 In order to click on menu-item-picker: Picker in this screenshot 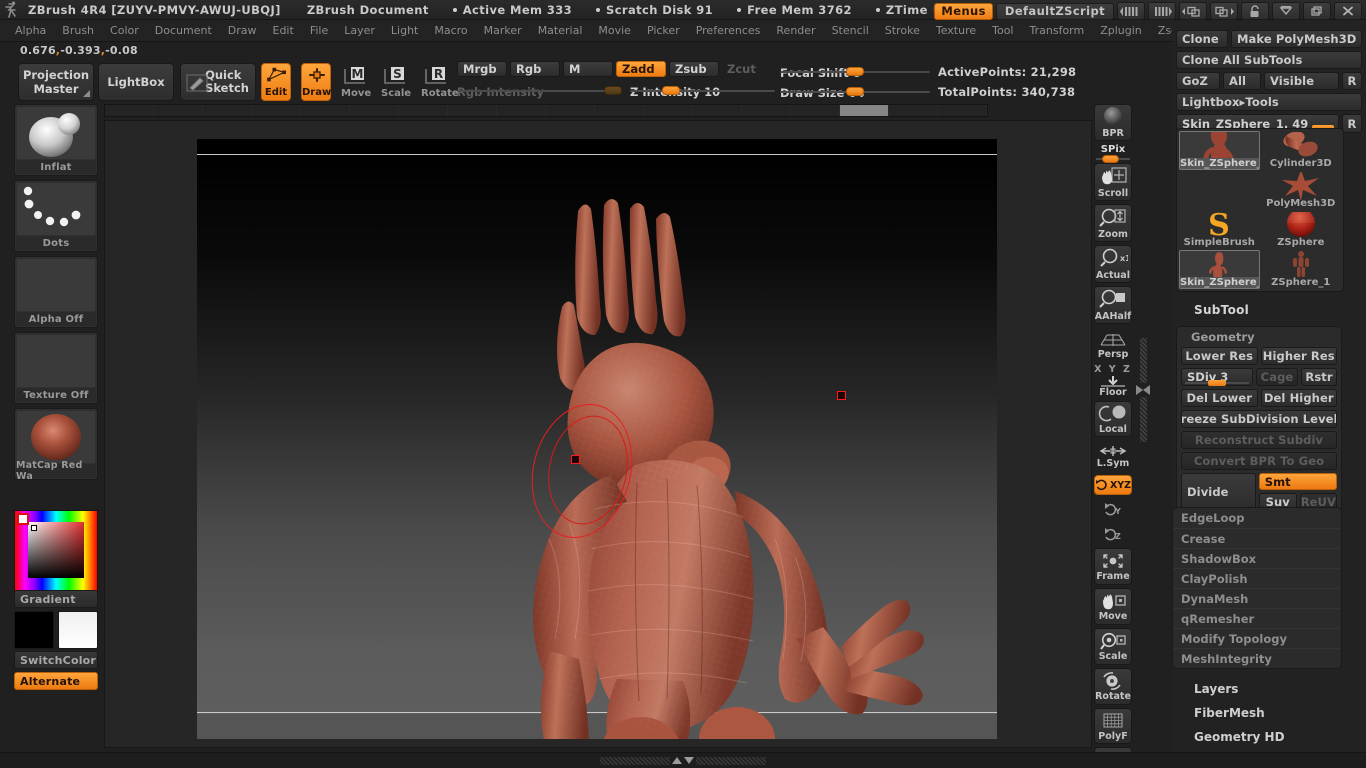, I will do `click(663, 30)`.